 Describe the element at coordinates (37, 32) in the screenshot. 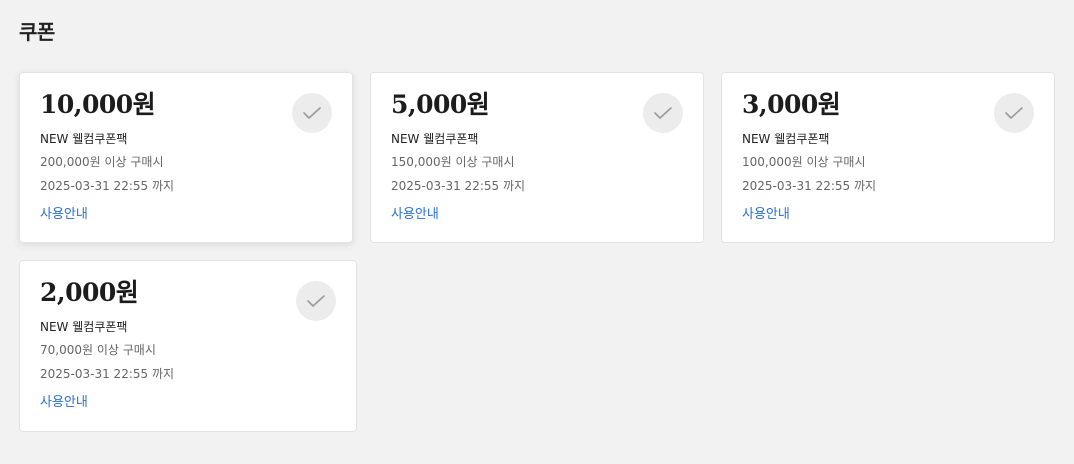

I see `page-title: 쿠폰` at that location.